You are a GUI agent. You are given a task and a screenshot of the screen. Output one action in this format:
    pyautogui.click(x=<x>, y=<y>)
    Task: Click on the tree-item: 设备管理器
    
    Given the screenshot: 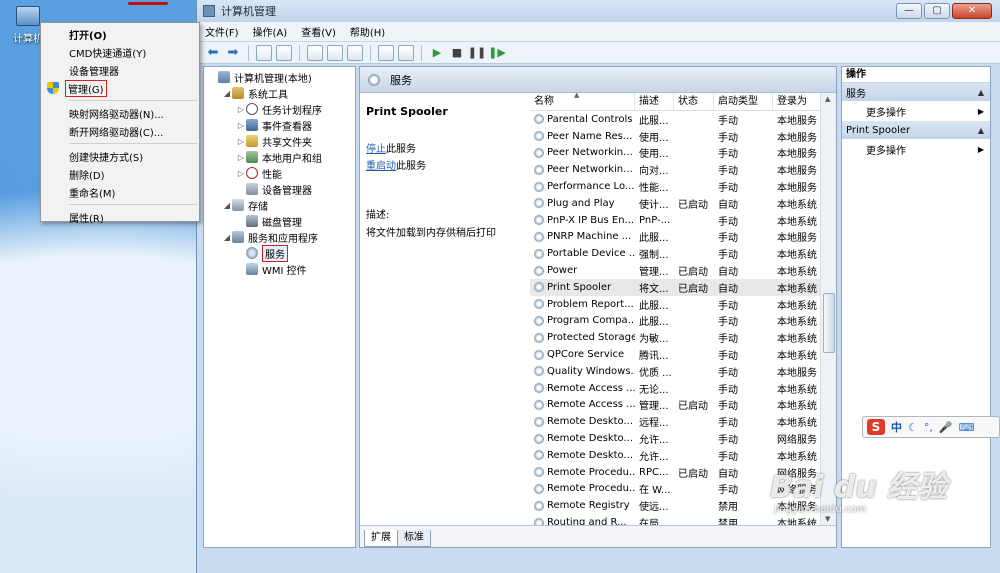 What is the action you would take?
    pyautogui.click(x=279, y=189)
    